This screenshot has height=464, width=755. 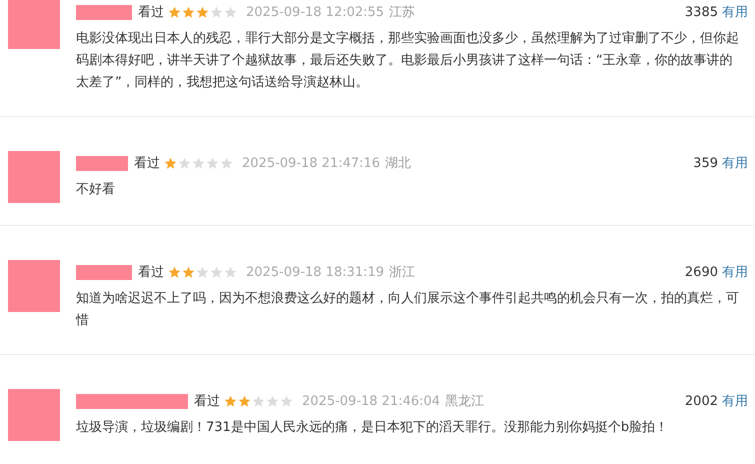 I want to click on review-text: 不好看, so click(x=96, y=190).